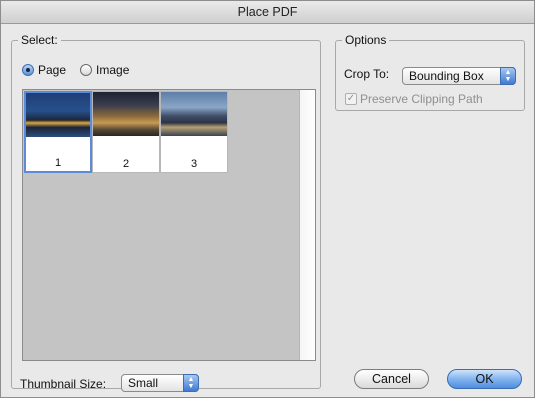 Image resolution: width=535 pixels, height=398 pixels. I want to click on options-legend: Options, so click(366, 40).